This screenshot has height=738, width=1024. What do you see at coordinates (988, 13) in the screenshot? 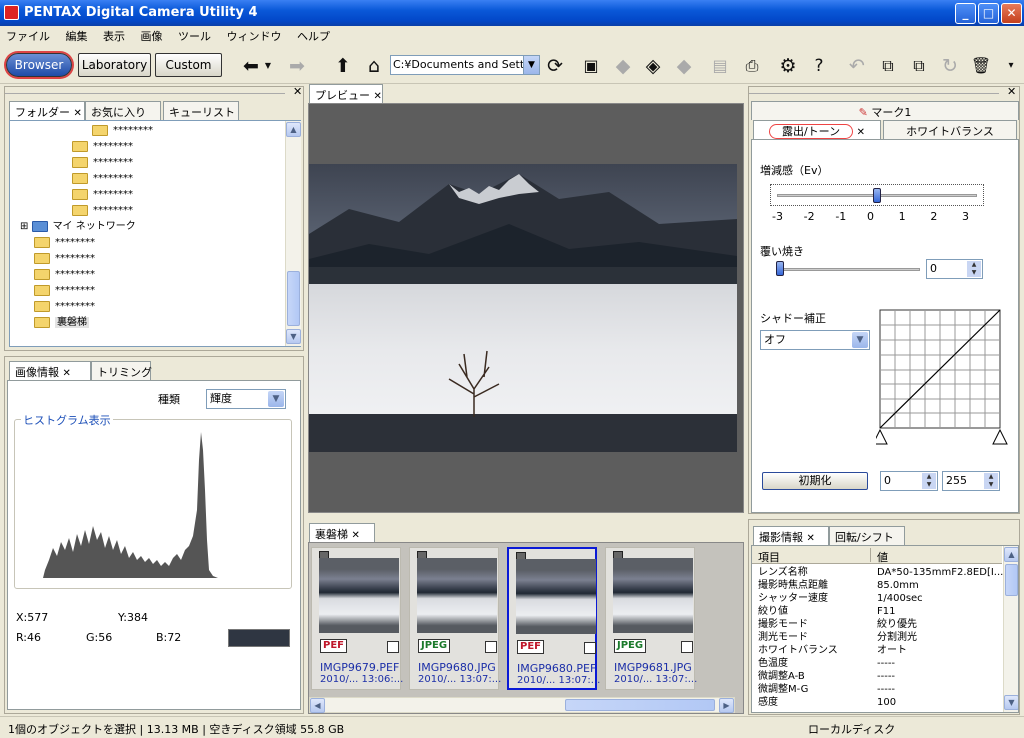
I see `maximize-button: □` at bounding box center [988, 13].